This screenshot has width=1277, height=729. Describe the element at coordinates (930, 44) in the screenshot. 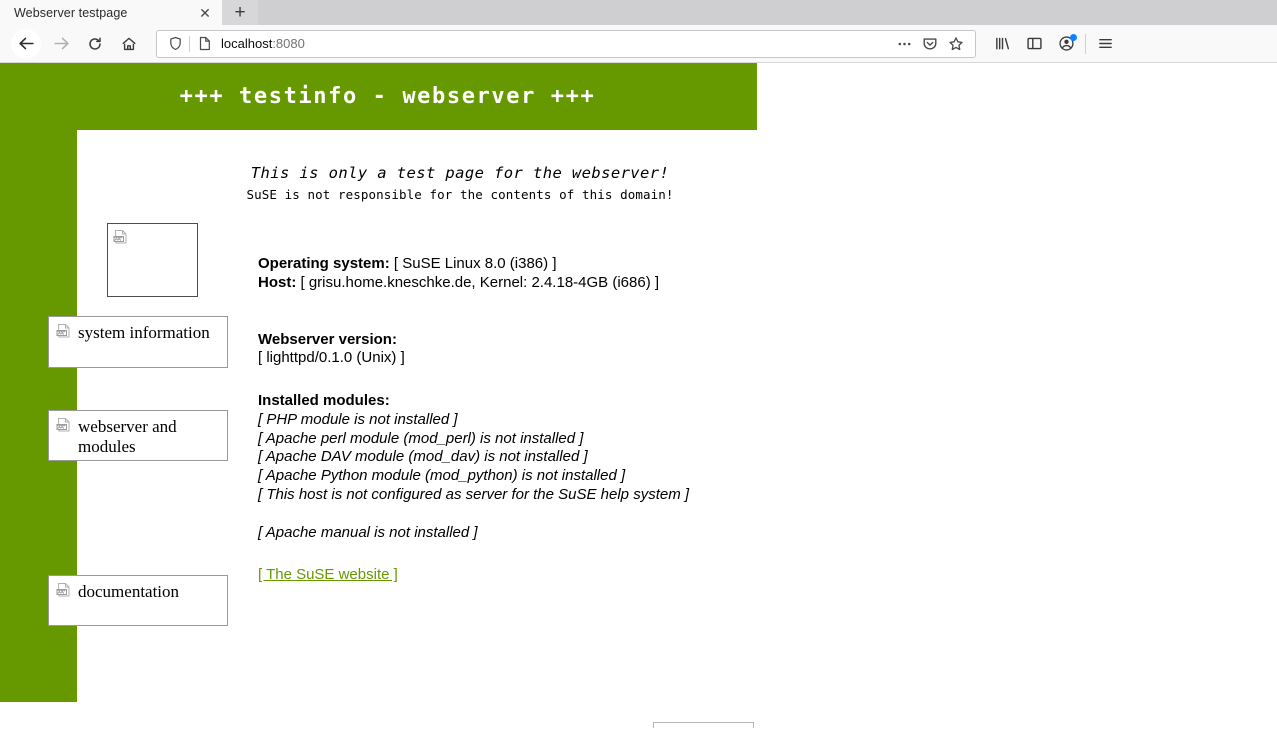

I see `pocket-icon` at that location.